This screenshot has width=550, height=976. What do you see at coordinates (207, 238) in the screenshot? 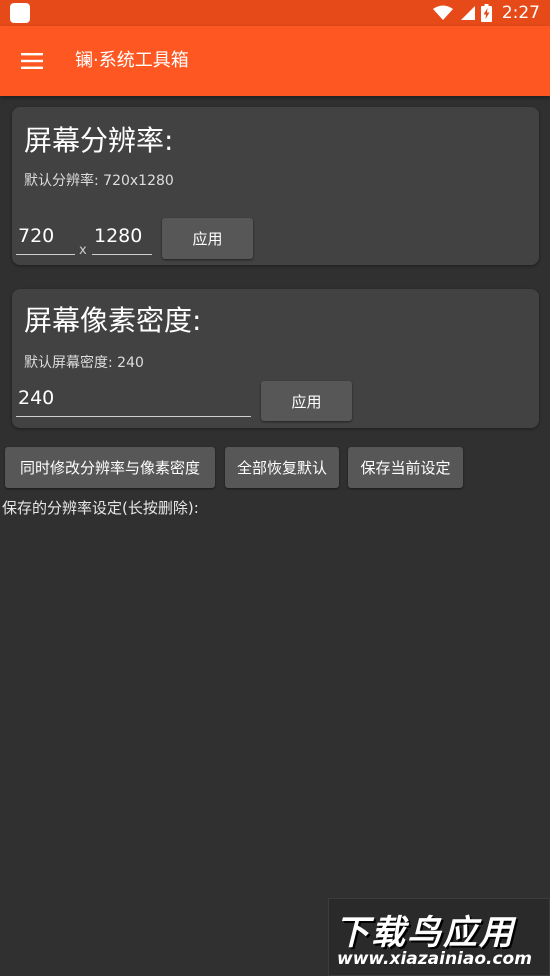
I see `apply-resolution-button: 应用` at bounding box center [207, 238].